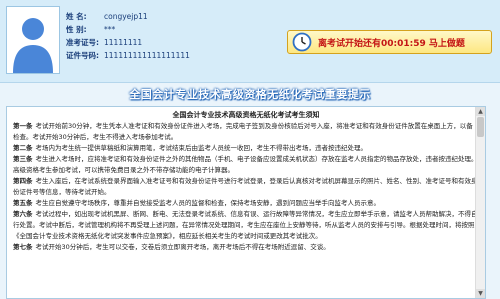  What do you see at coordinates (76, 29) in the screenshot?
I see `gender-label: 性 别:` at bounding box center [76, 29].